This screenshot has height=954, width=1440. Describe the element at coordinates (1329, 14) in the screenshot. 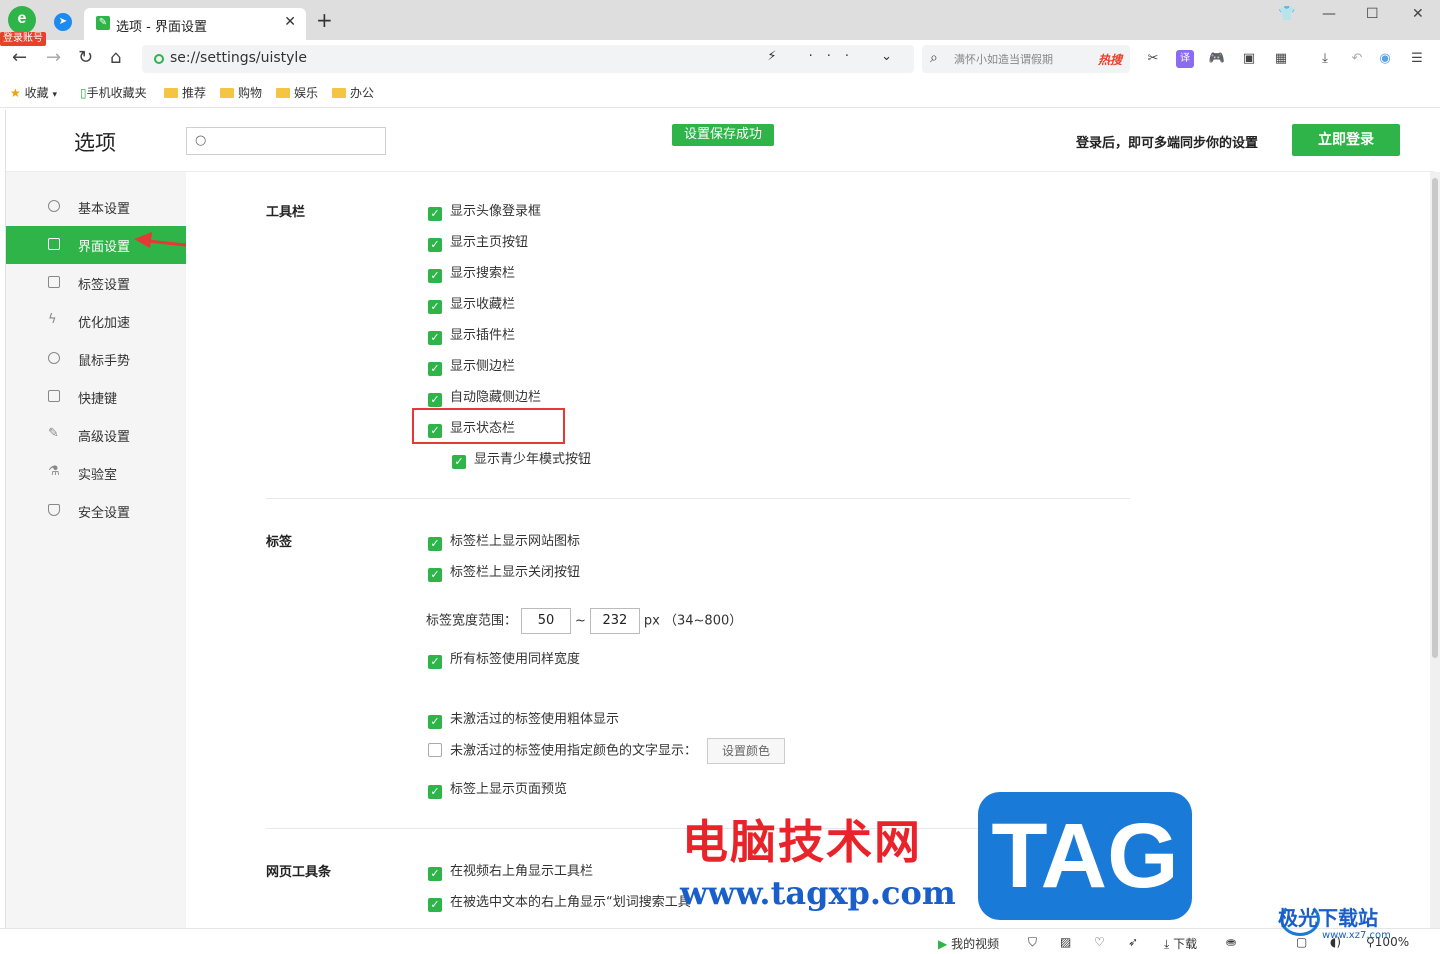

I see `minimize-icon: —` at that location.